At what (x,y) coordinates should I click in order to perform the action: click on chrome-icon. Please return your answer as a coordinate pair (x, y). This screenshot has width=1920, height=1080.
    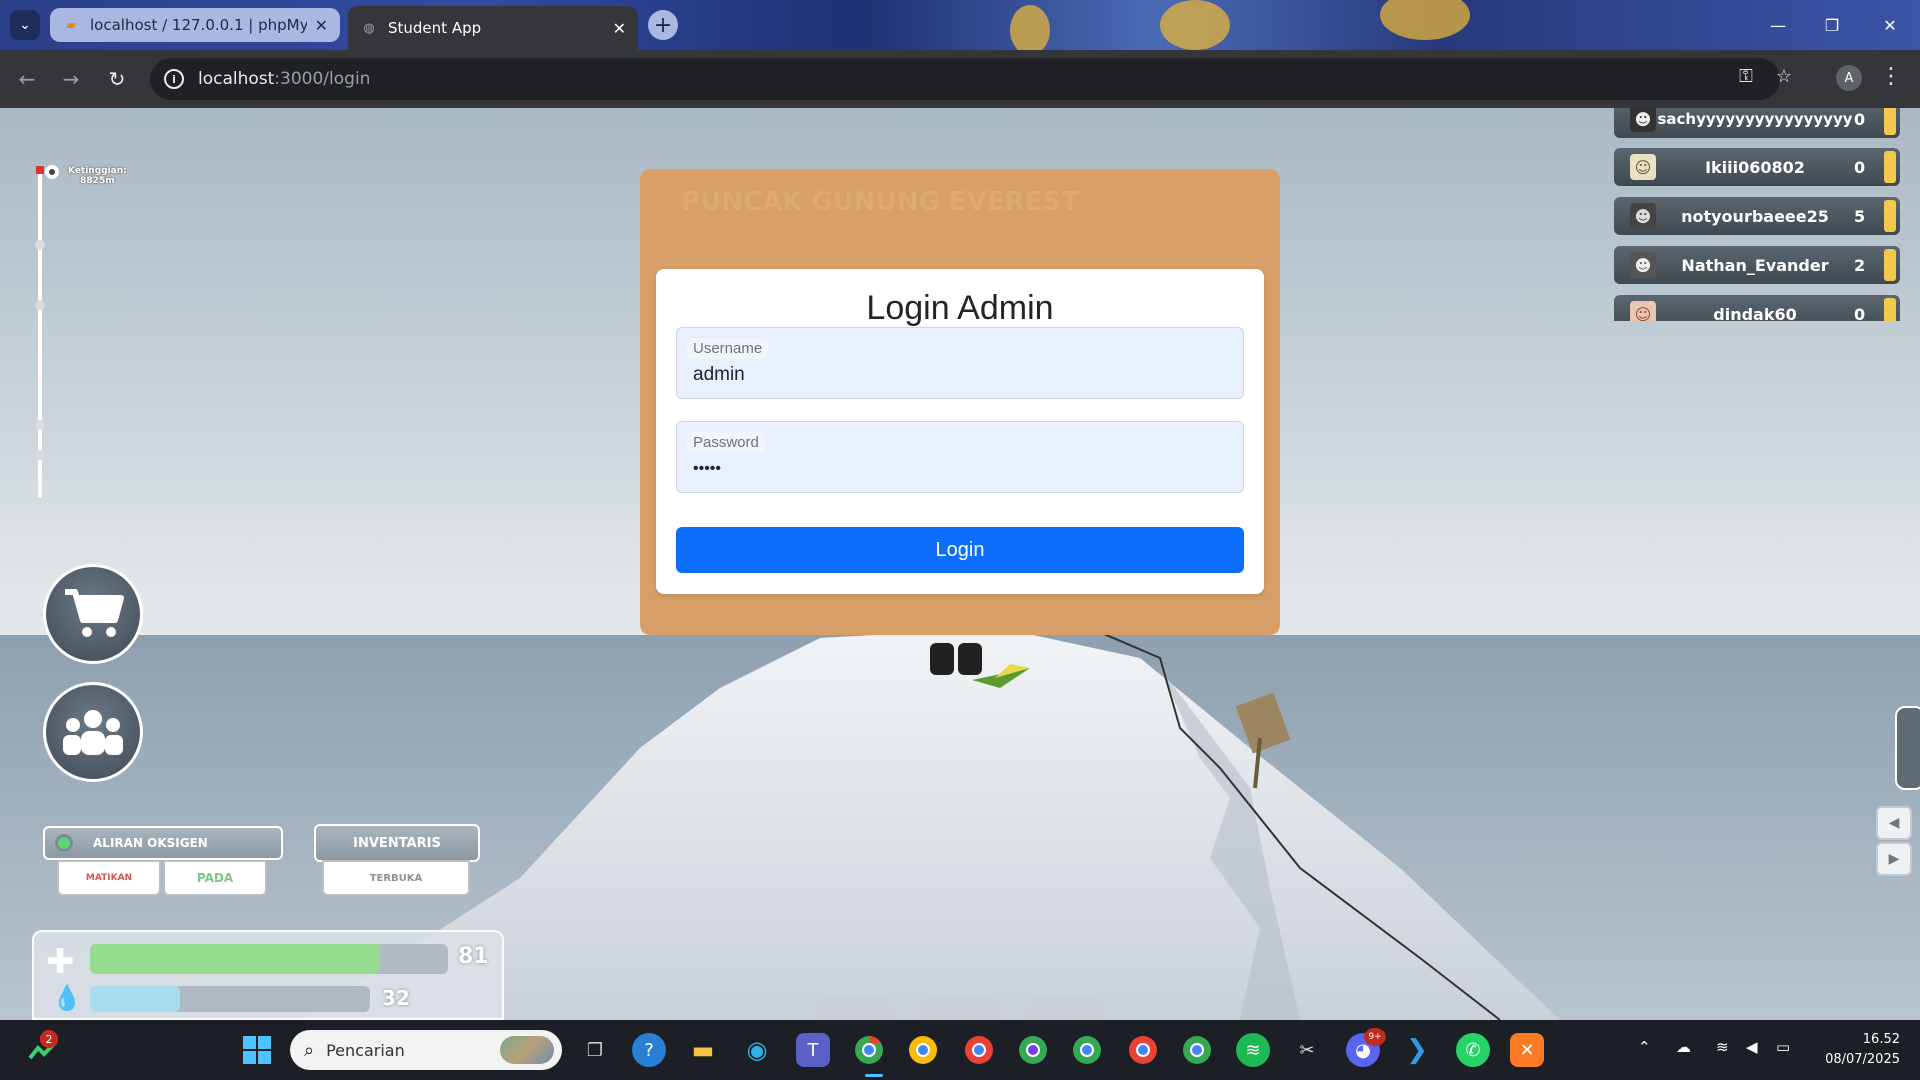
    Looking at the image, I should click on (869, 1050).